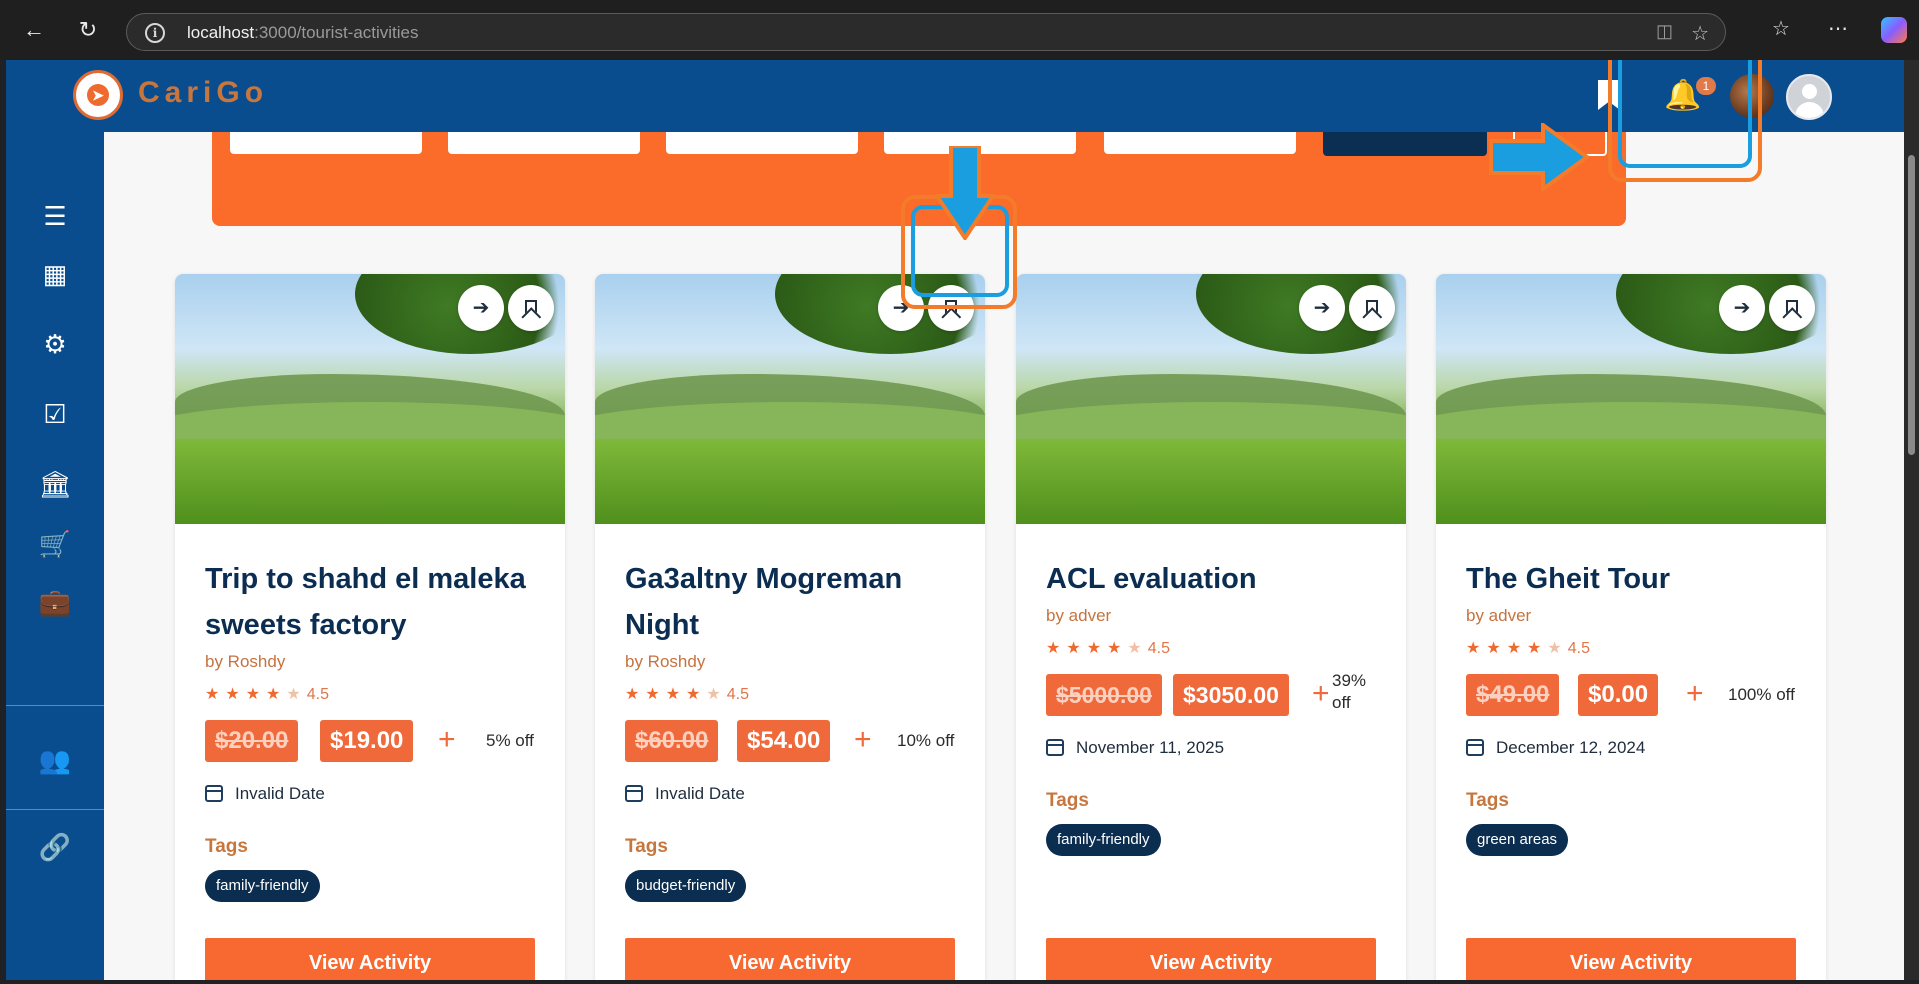  I want to click on user-avatar, so click(1809, 97).